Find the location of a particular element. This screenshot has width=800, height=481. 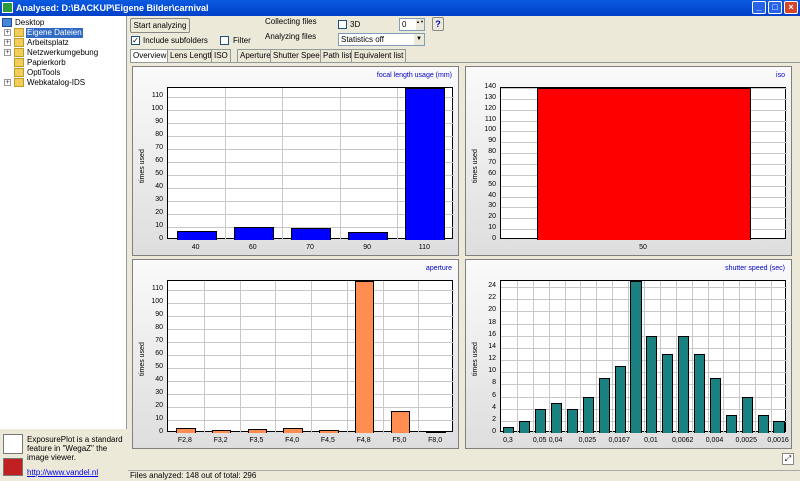

tab-path-list: Path list is located at coordinates (337, 55).